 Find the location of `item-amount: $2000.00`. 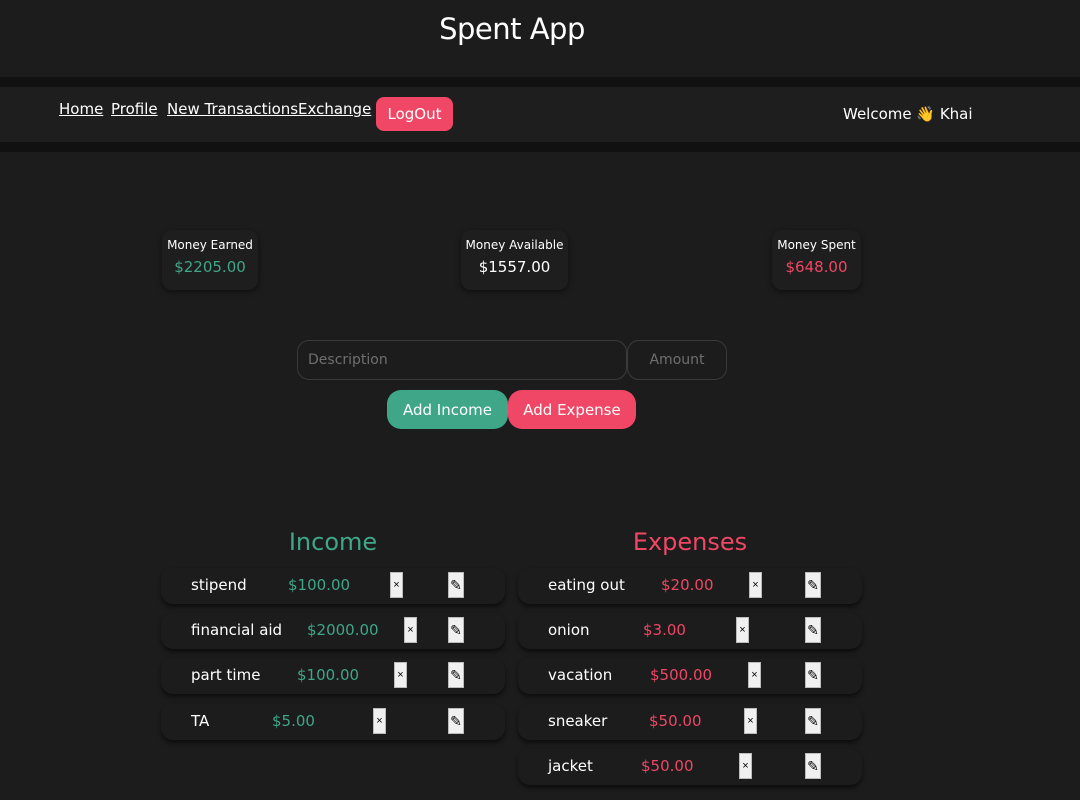

item-amount: $2000.00 is located at coordinates (343, 630).